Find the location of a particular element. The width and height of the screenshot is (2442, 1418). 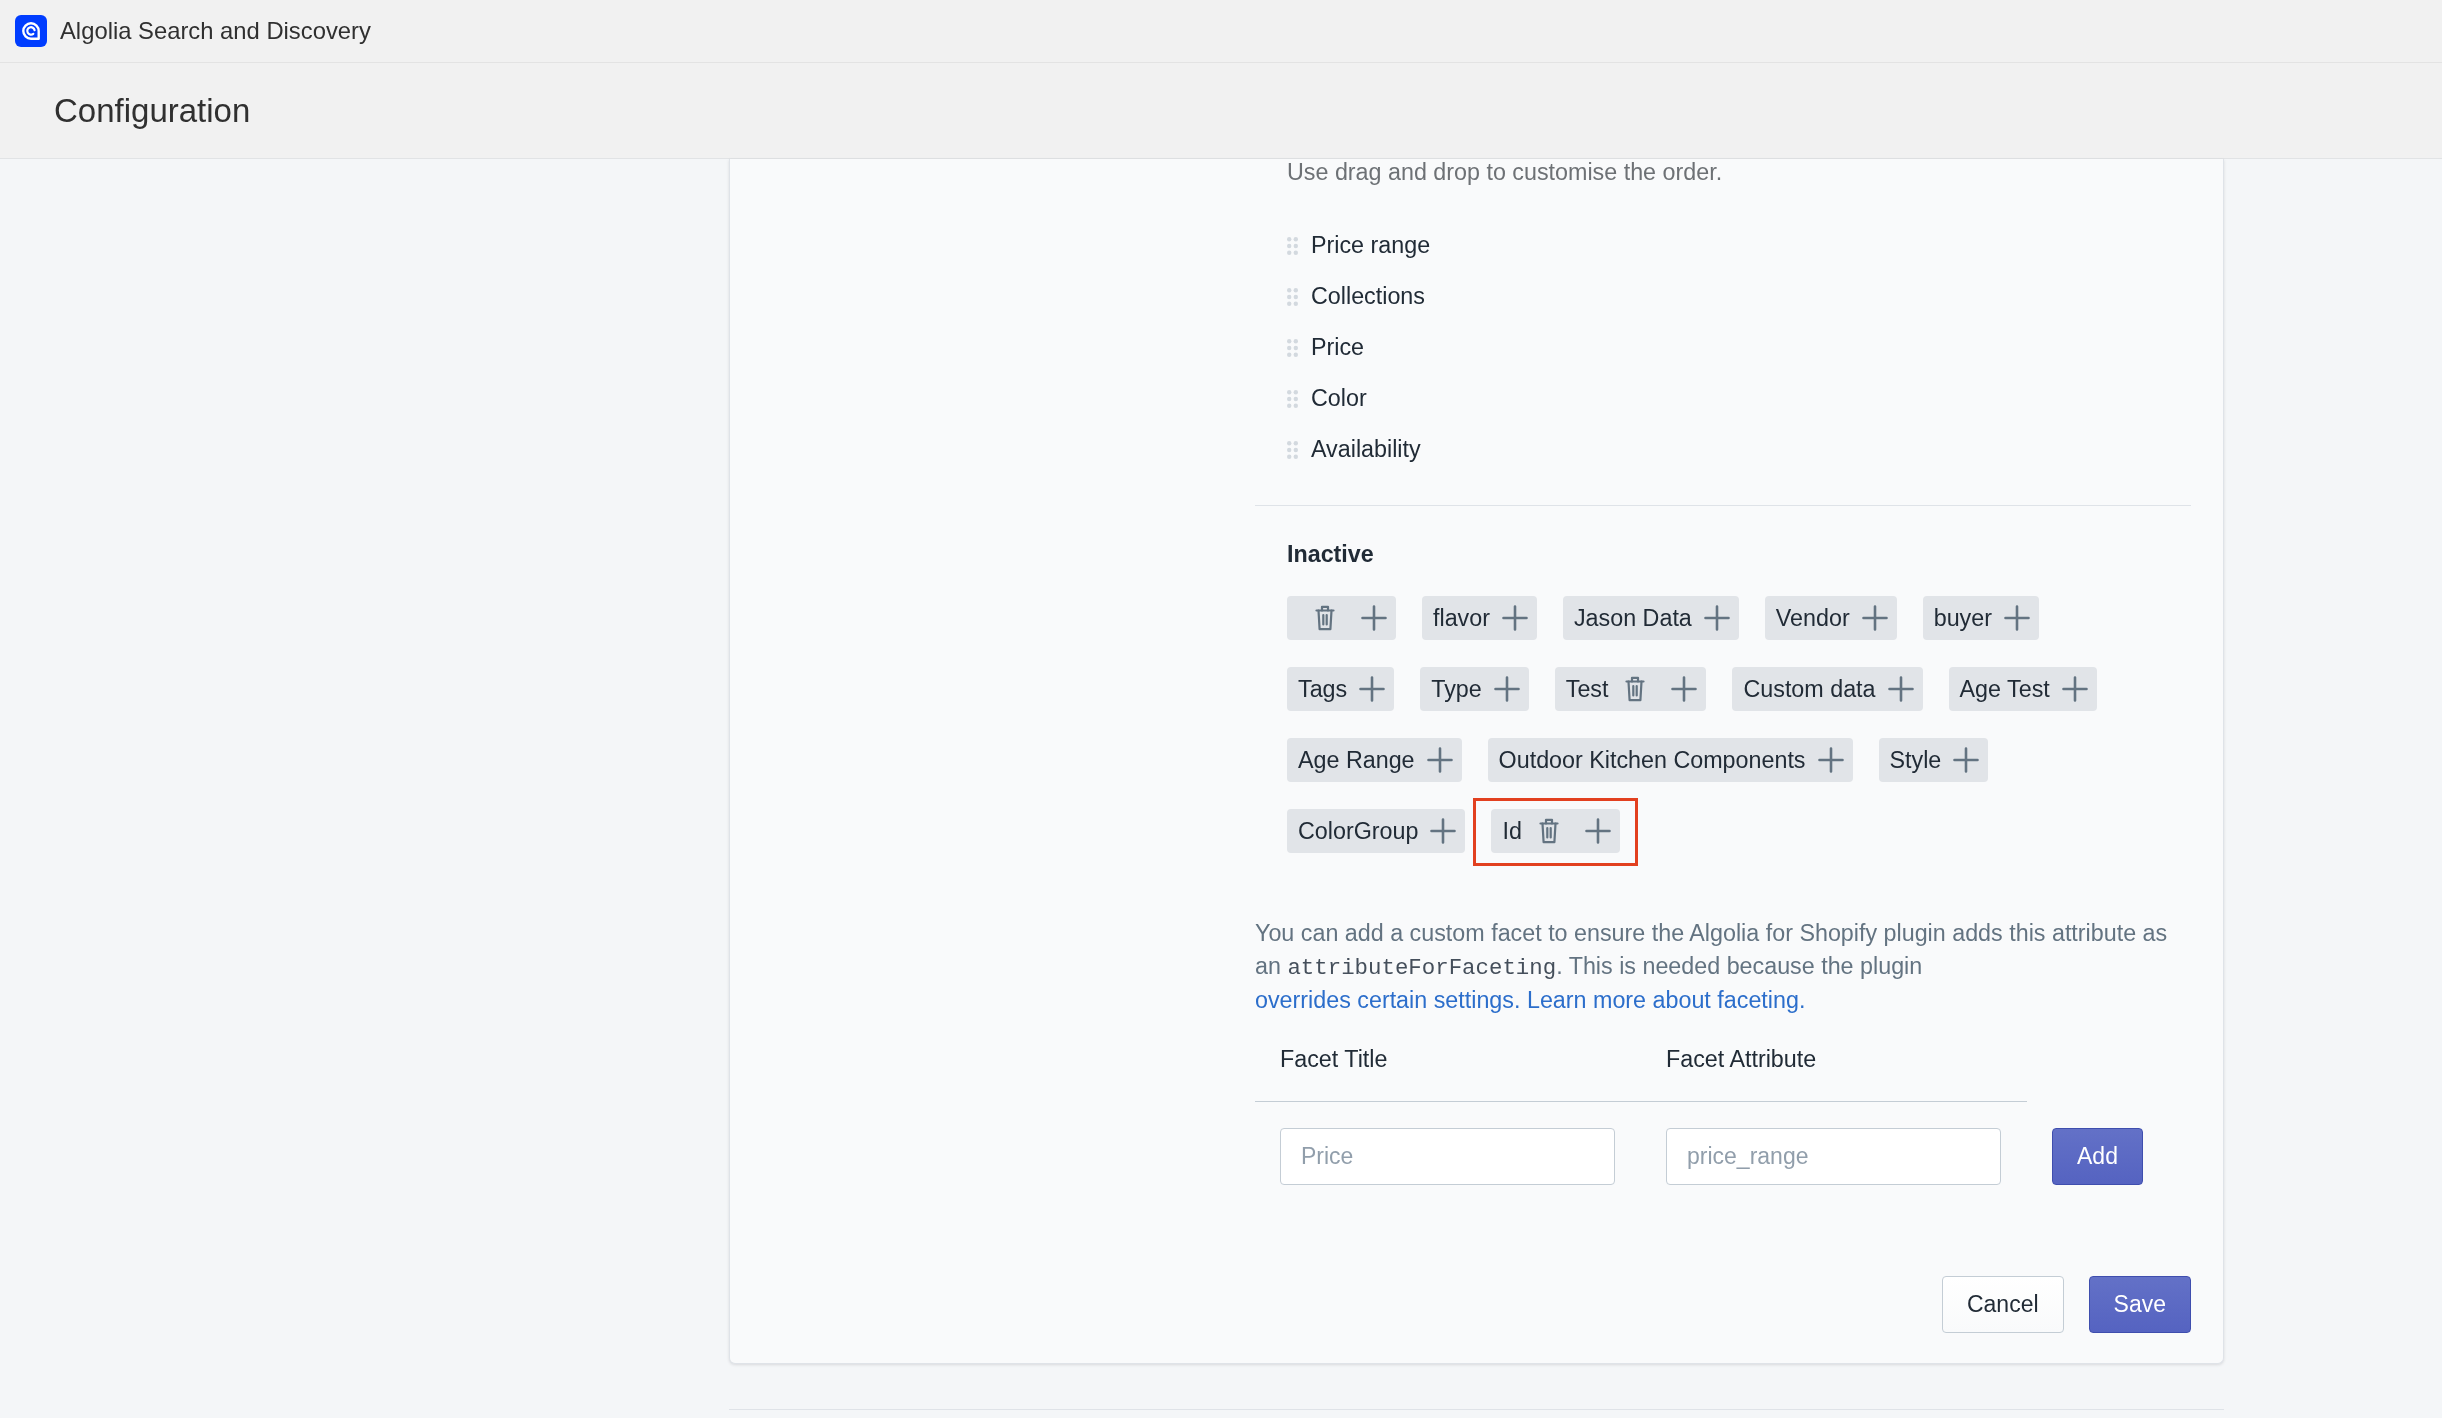

facet-label: Type is located at coordinates (1456, 689).